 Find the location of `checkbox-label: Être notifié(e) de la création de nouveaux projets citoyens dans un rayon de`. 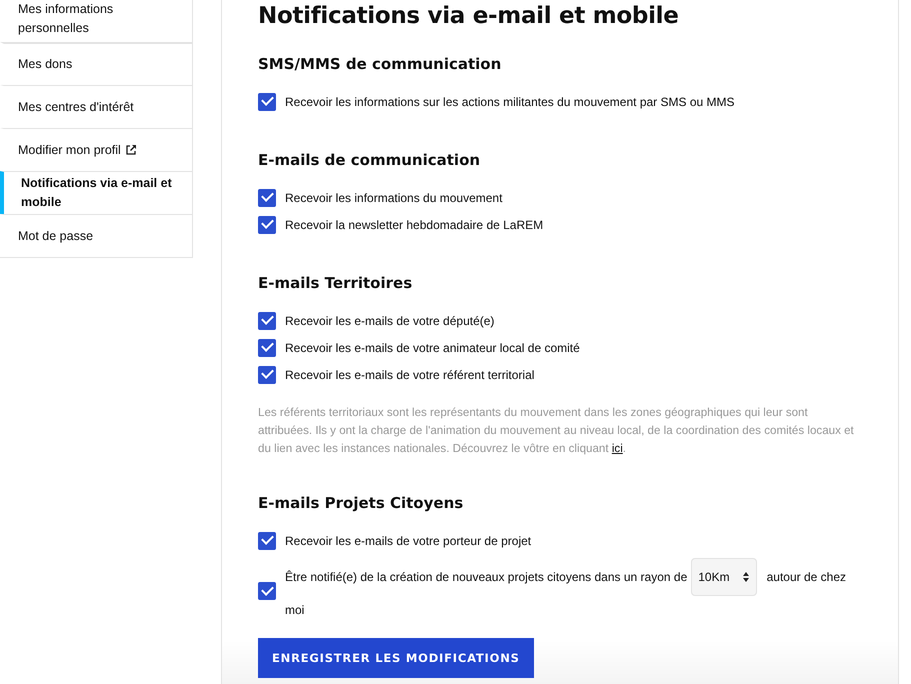

checkbox-label: Être notifié(e) de la création de nouveaux projets citoyens dans un rayon de is located at coordinates (486, 577).